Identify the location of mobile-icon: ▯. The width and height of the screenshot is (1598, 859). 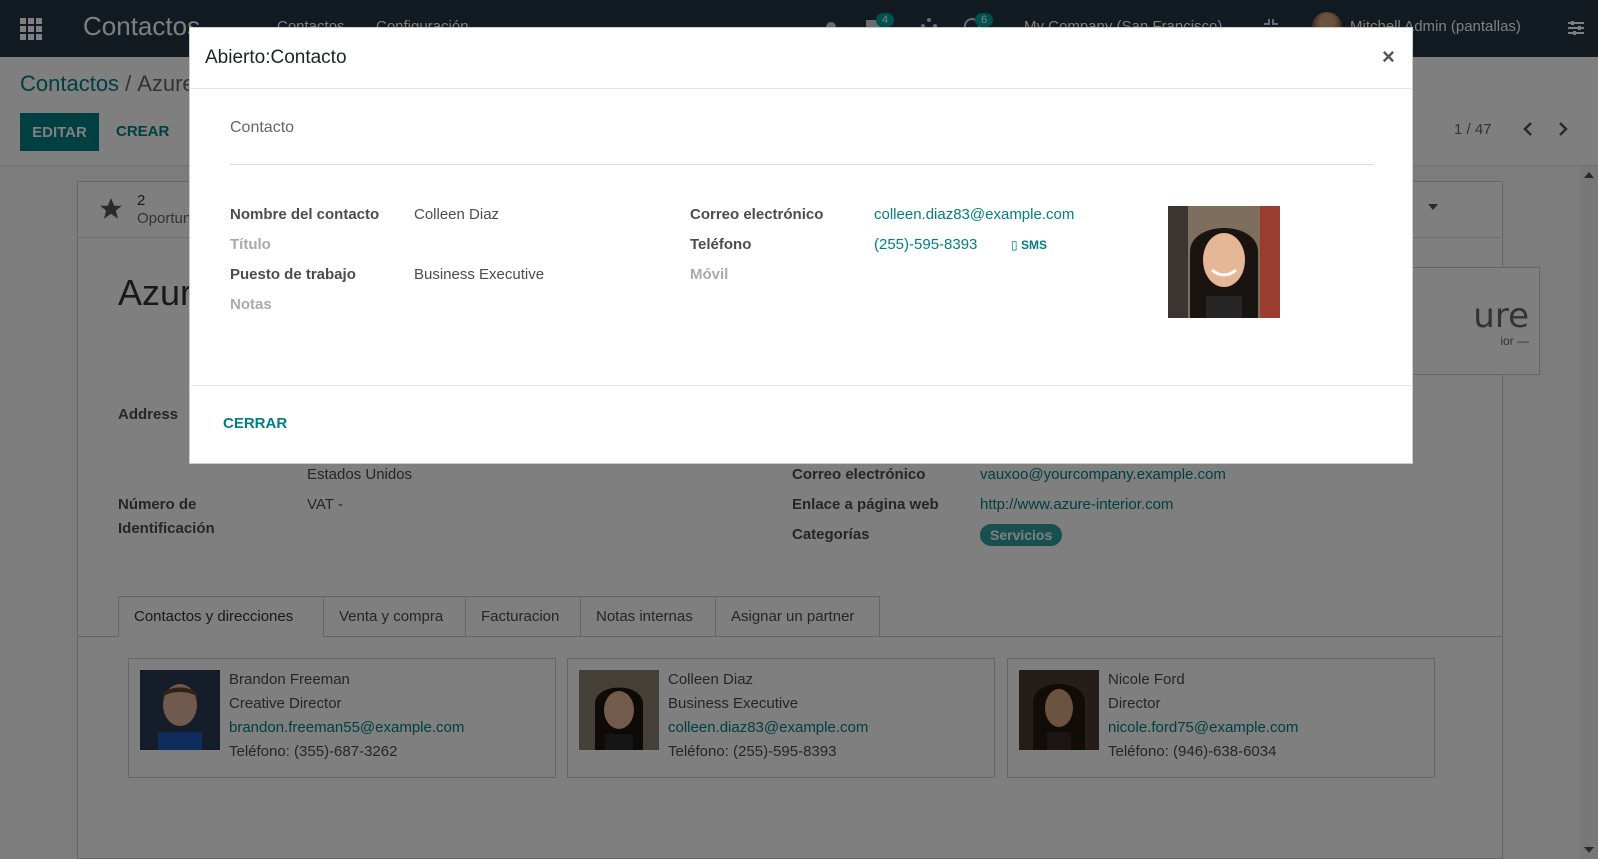
(1014, 245).